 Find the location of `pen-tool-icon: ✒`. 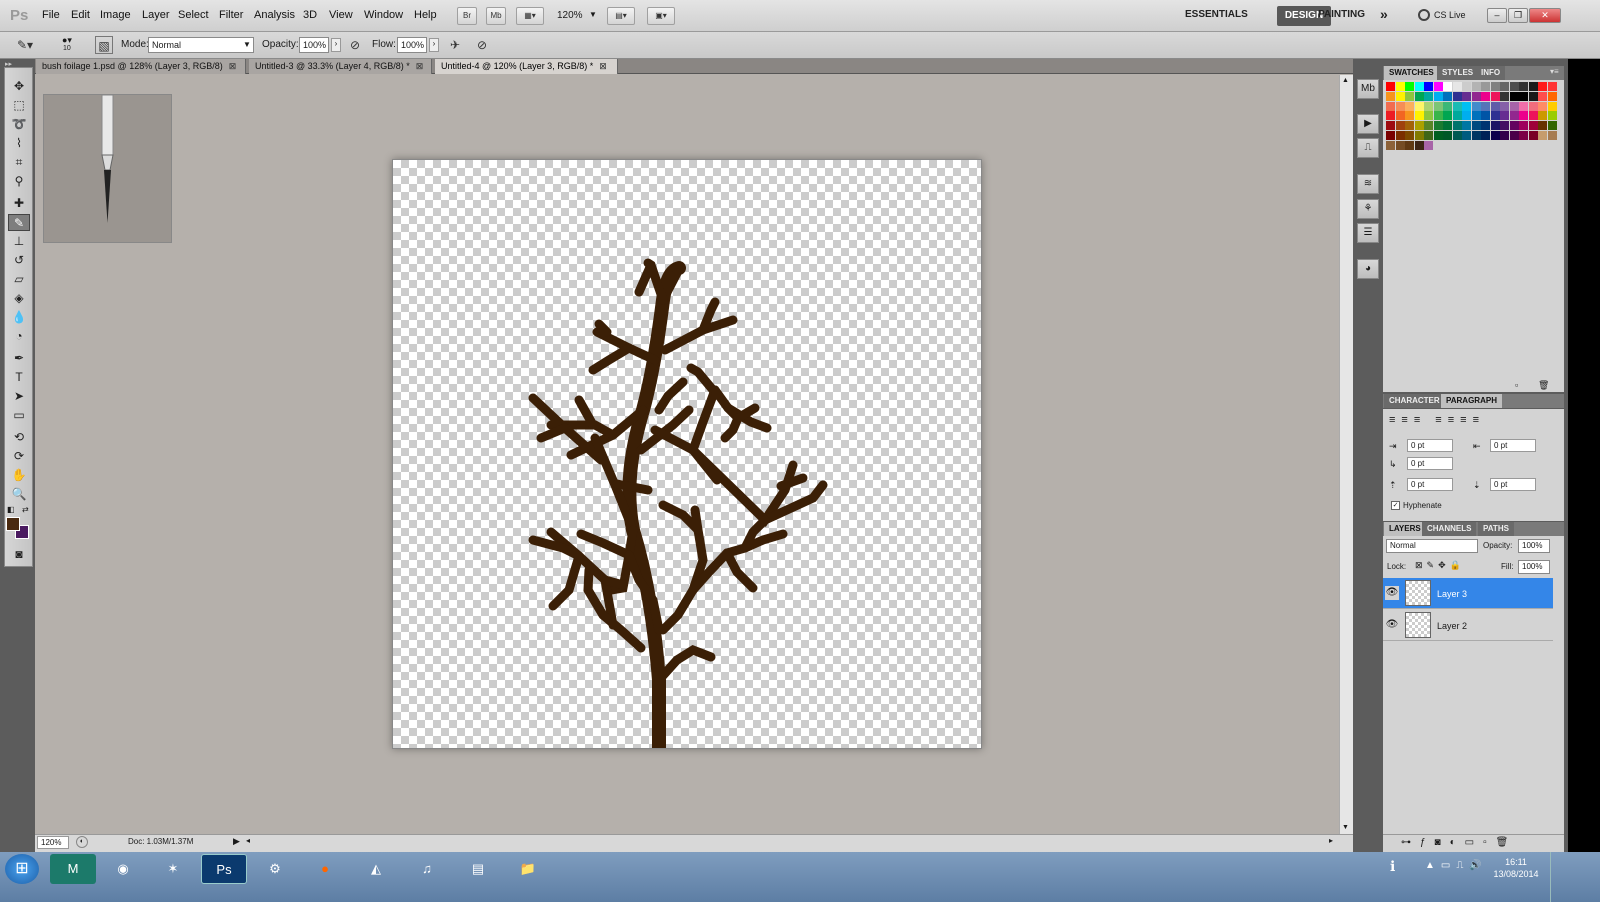

pen-tool-icon: ✒ is located at coordinates (19, 358).